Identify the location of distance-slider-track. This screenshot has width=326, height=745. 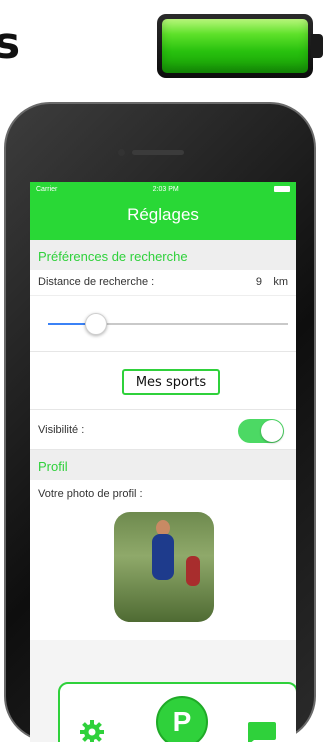
(168, 324).